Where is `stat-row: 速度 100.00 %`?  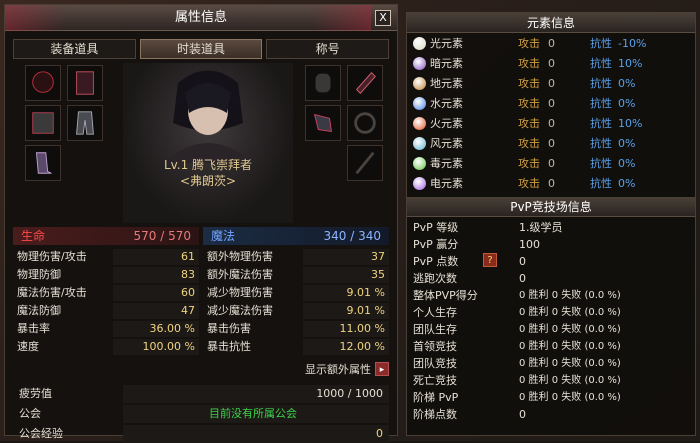 stat-row: 速度 100.00 % is located at coordinates (106, 347).